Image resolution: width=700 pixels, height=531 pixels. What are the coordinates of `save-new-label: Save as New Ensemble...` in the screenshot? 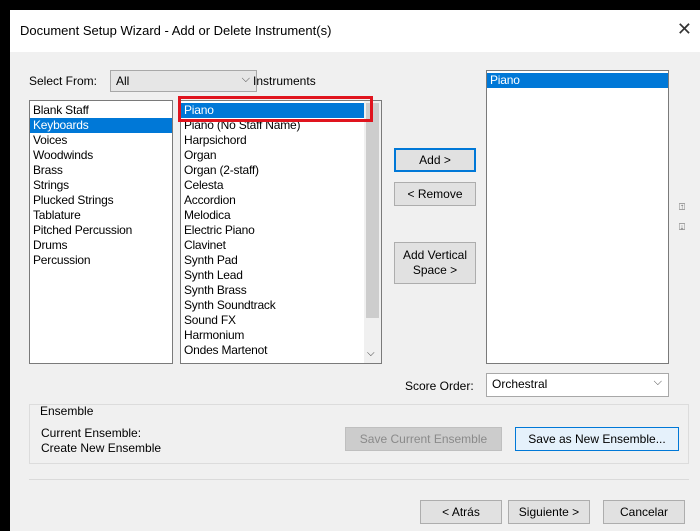 It's located at (597, 439).